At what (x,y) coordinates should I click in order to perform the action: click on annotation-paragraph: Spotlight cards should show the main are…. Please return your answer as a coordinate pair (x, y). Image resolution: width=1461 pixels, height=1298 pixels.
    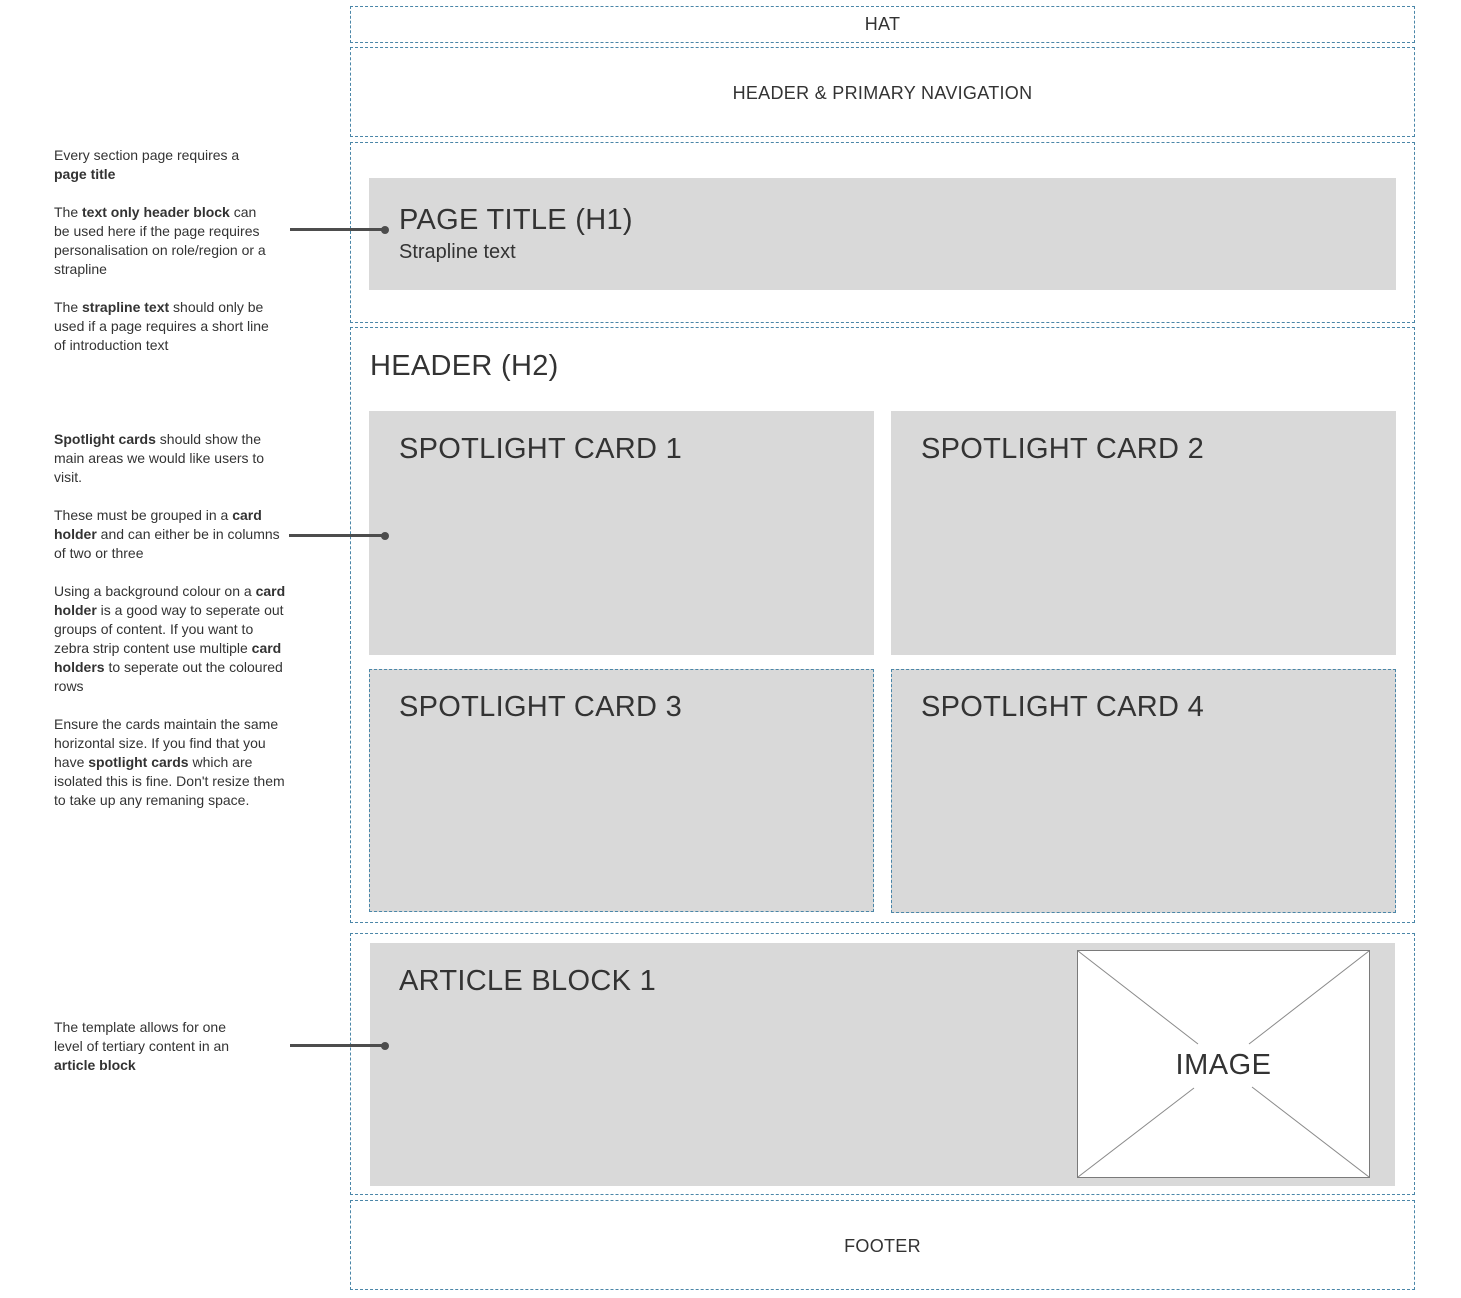
    Looking at the image, I should click on (171, 458).